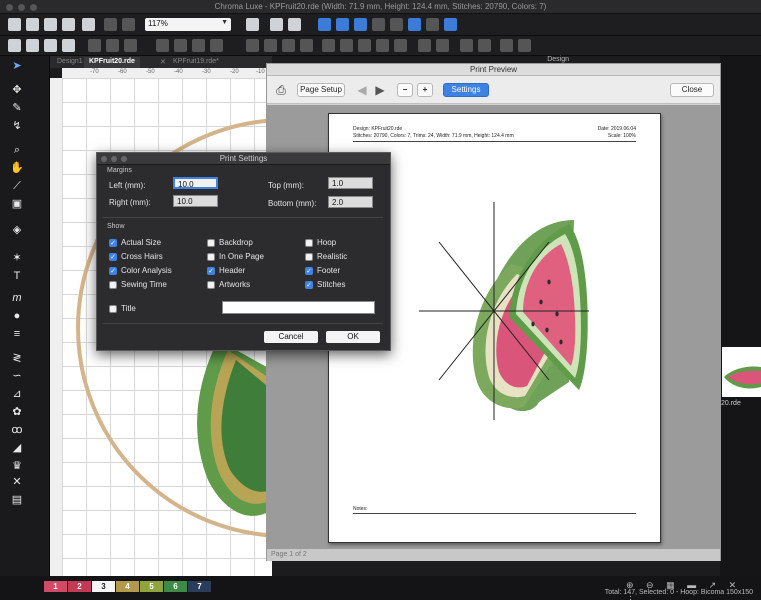 This screenshot has width=761, height=600. I want to click on flip-horizontal-icon, so click(252, 45).